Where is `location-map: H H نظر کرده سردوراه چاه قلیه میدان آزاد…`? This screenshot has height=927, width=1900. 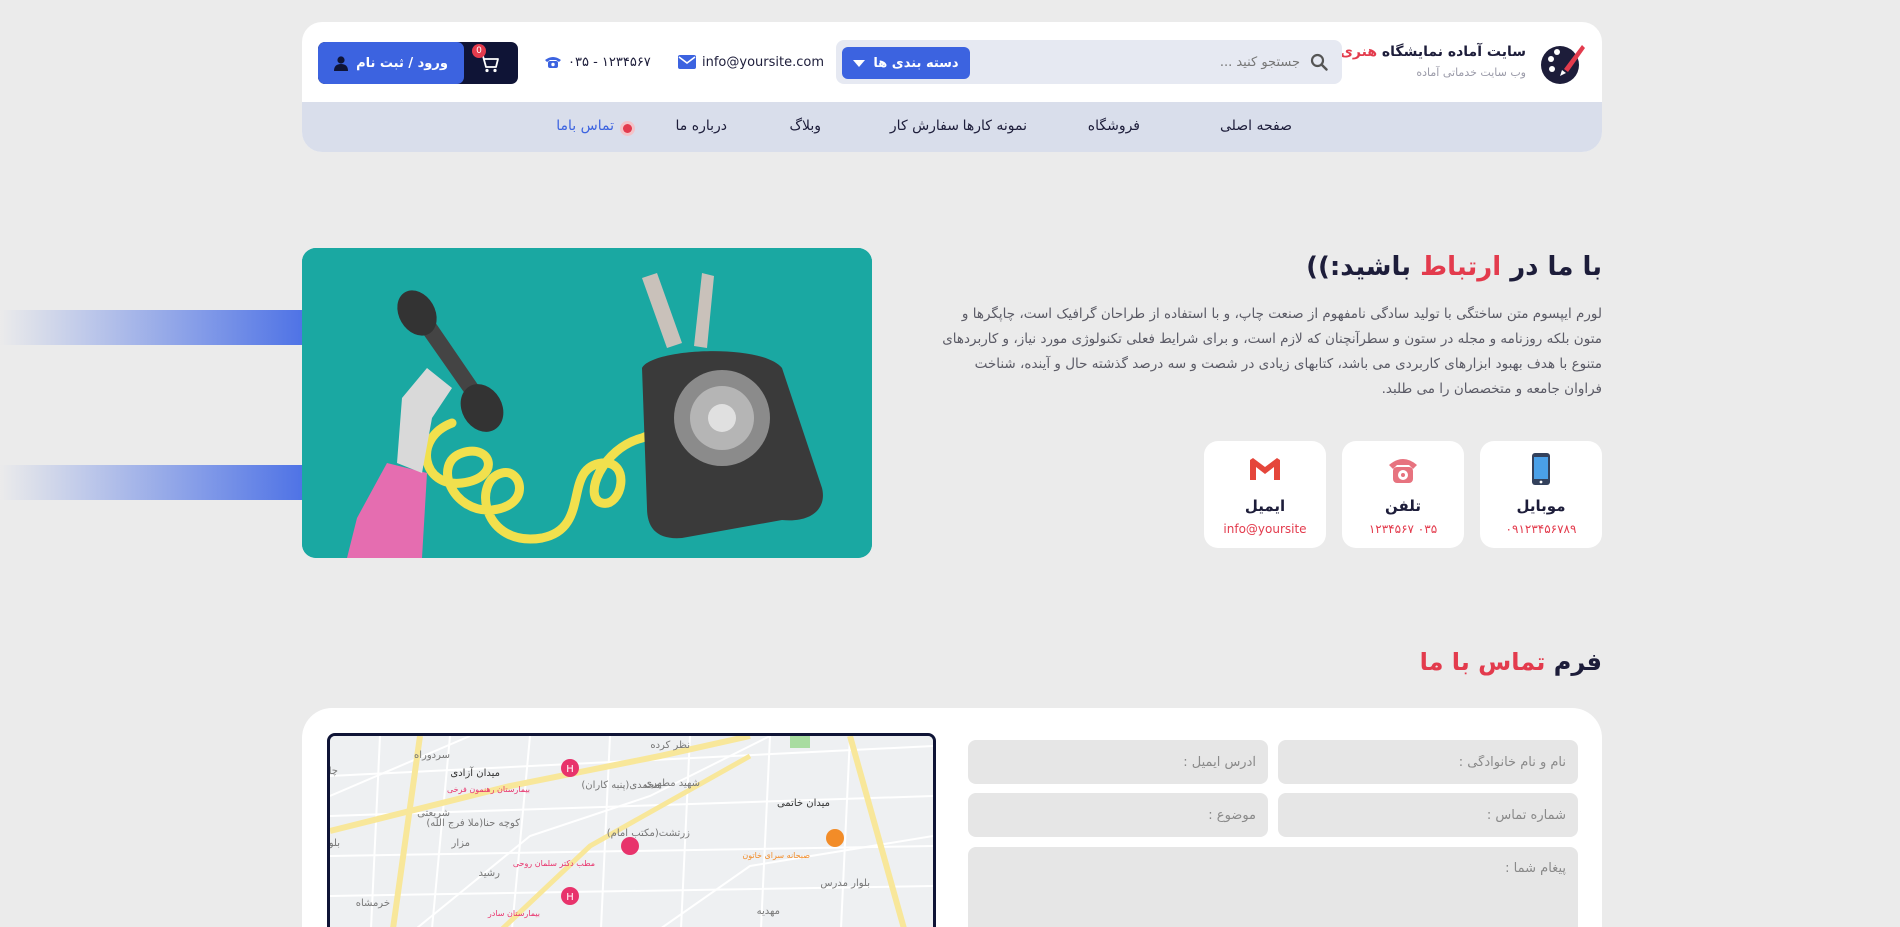 location-map: H H نظر کرده سردوراه چاه قلیه میدان آزاد… is located at coordinates (631, 830).